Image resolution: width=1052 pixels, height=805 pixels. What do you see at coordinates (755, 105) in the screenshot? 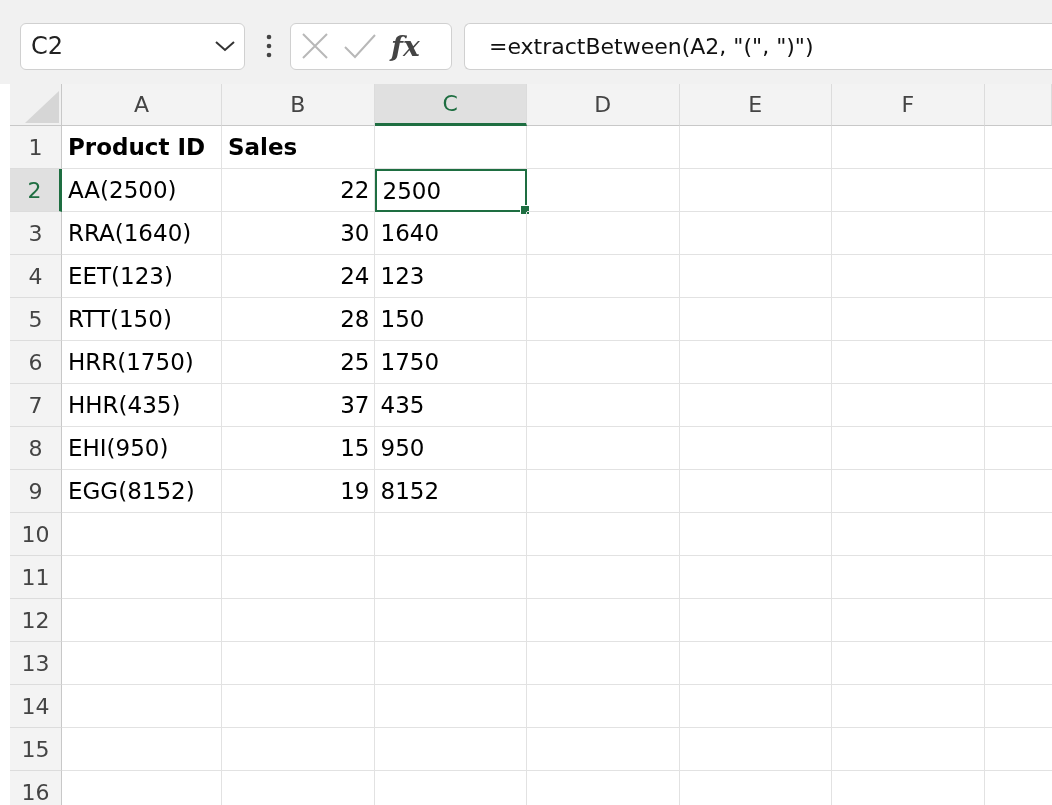
I see `column-header: E` at bounding box center [755, 105].